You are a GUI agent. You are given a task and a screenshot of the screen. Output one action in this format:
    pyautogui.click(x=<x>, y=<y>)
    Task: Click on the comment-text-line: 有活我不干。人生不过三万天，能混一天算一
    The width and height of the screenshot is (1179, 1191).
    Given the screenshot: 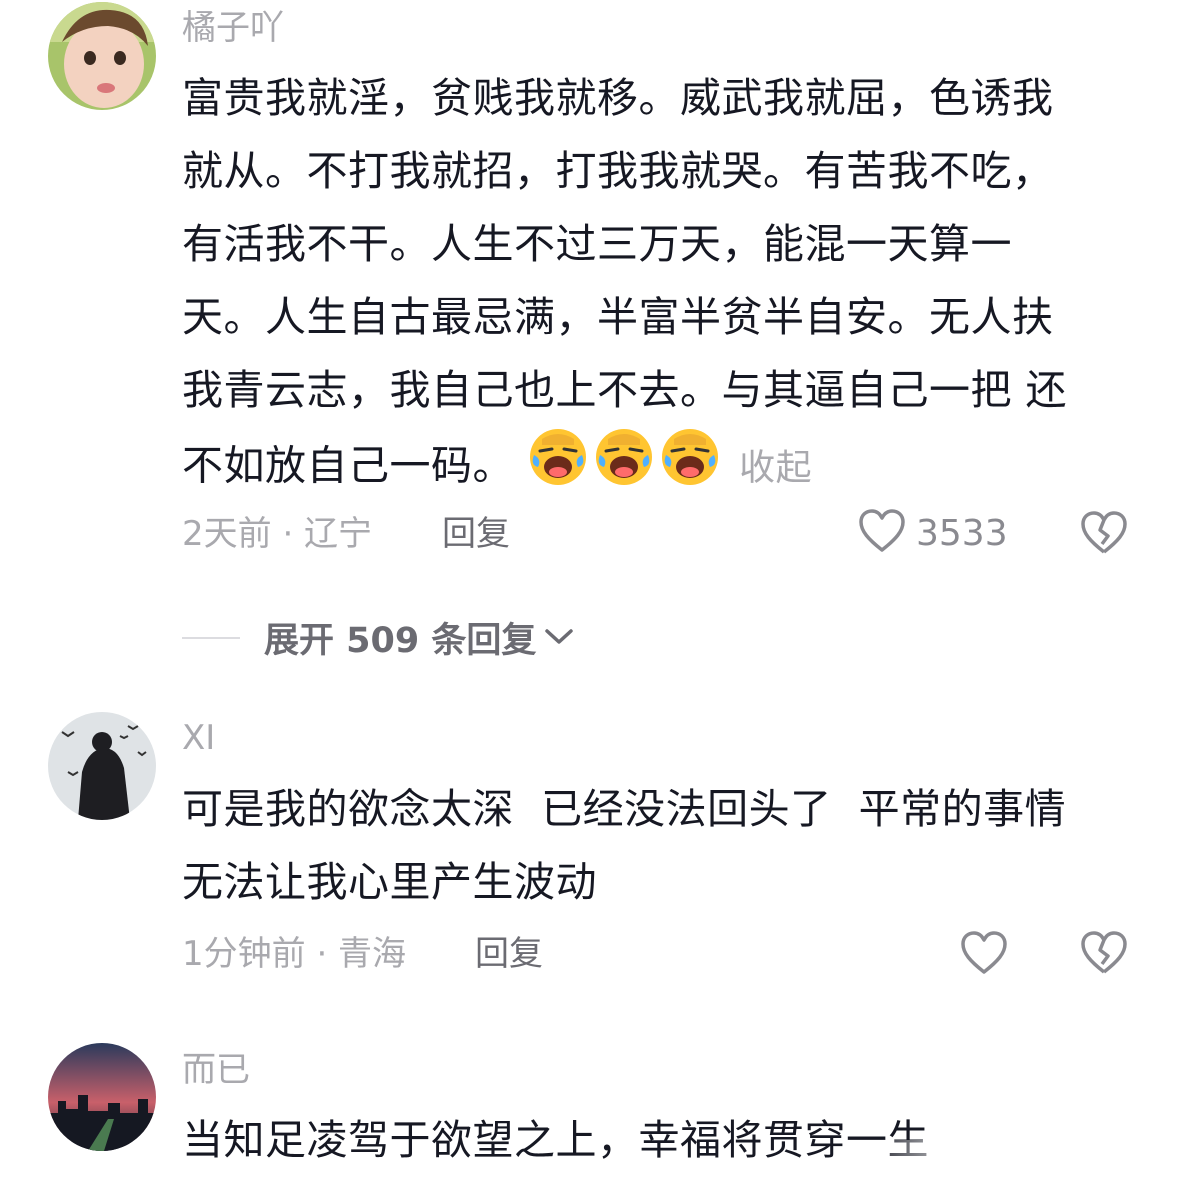 What is the action you would take?
    pyautogui.click(x=597, y=244)
    